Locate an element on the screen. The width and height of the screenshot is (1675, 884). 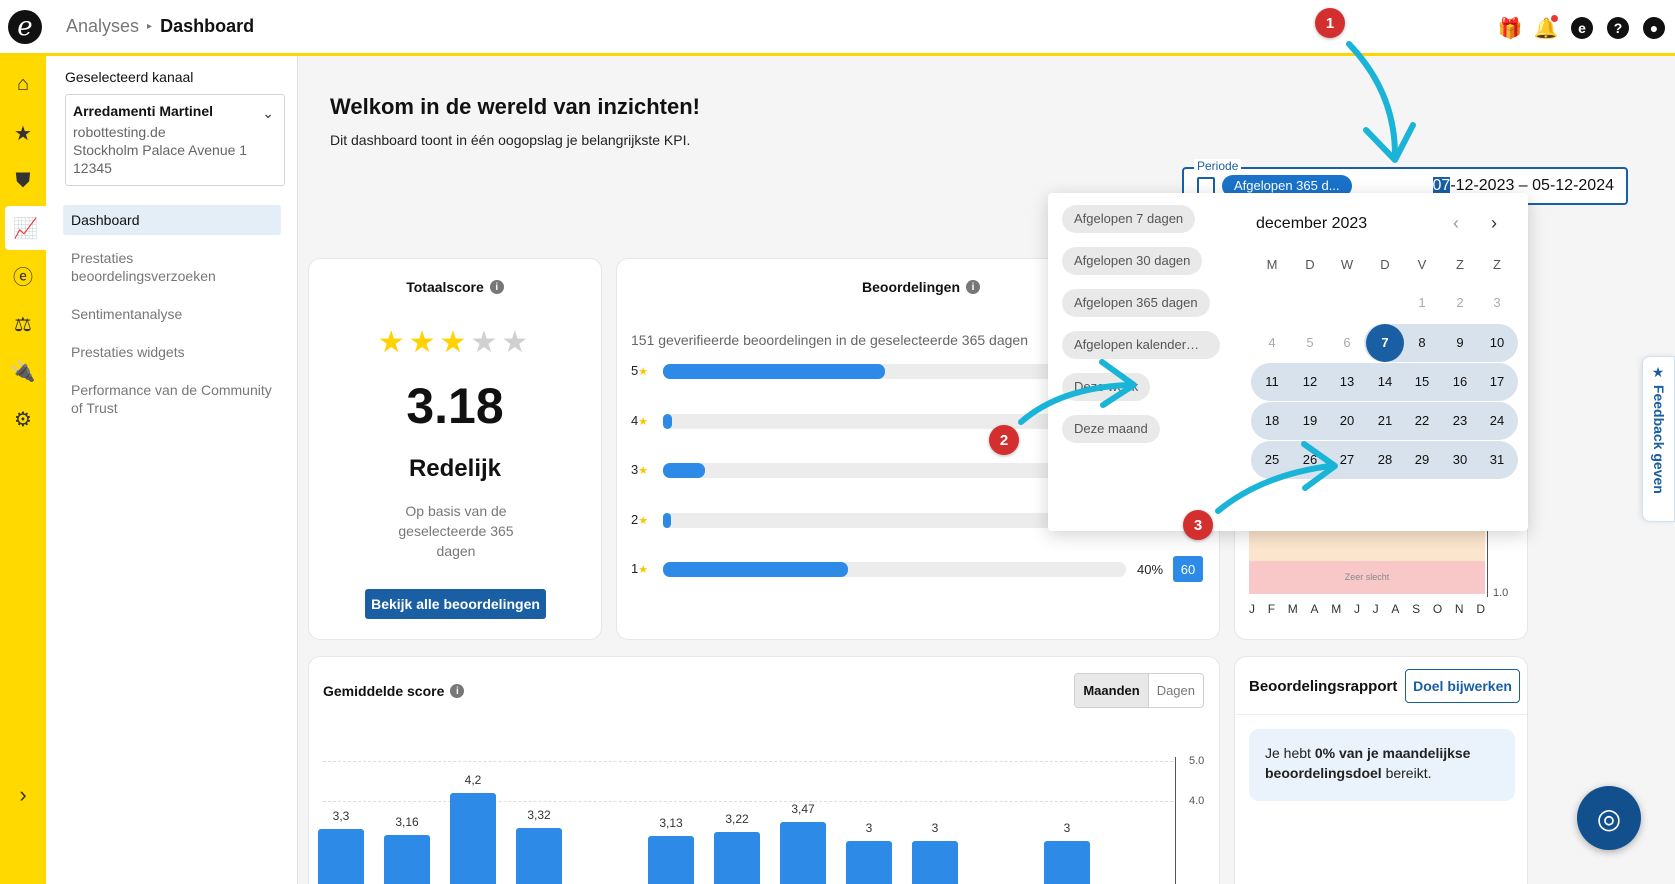
shield-icon: ⛊ is located at coordinates (23, 181).